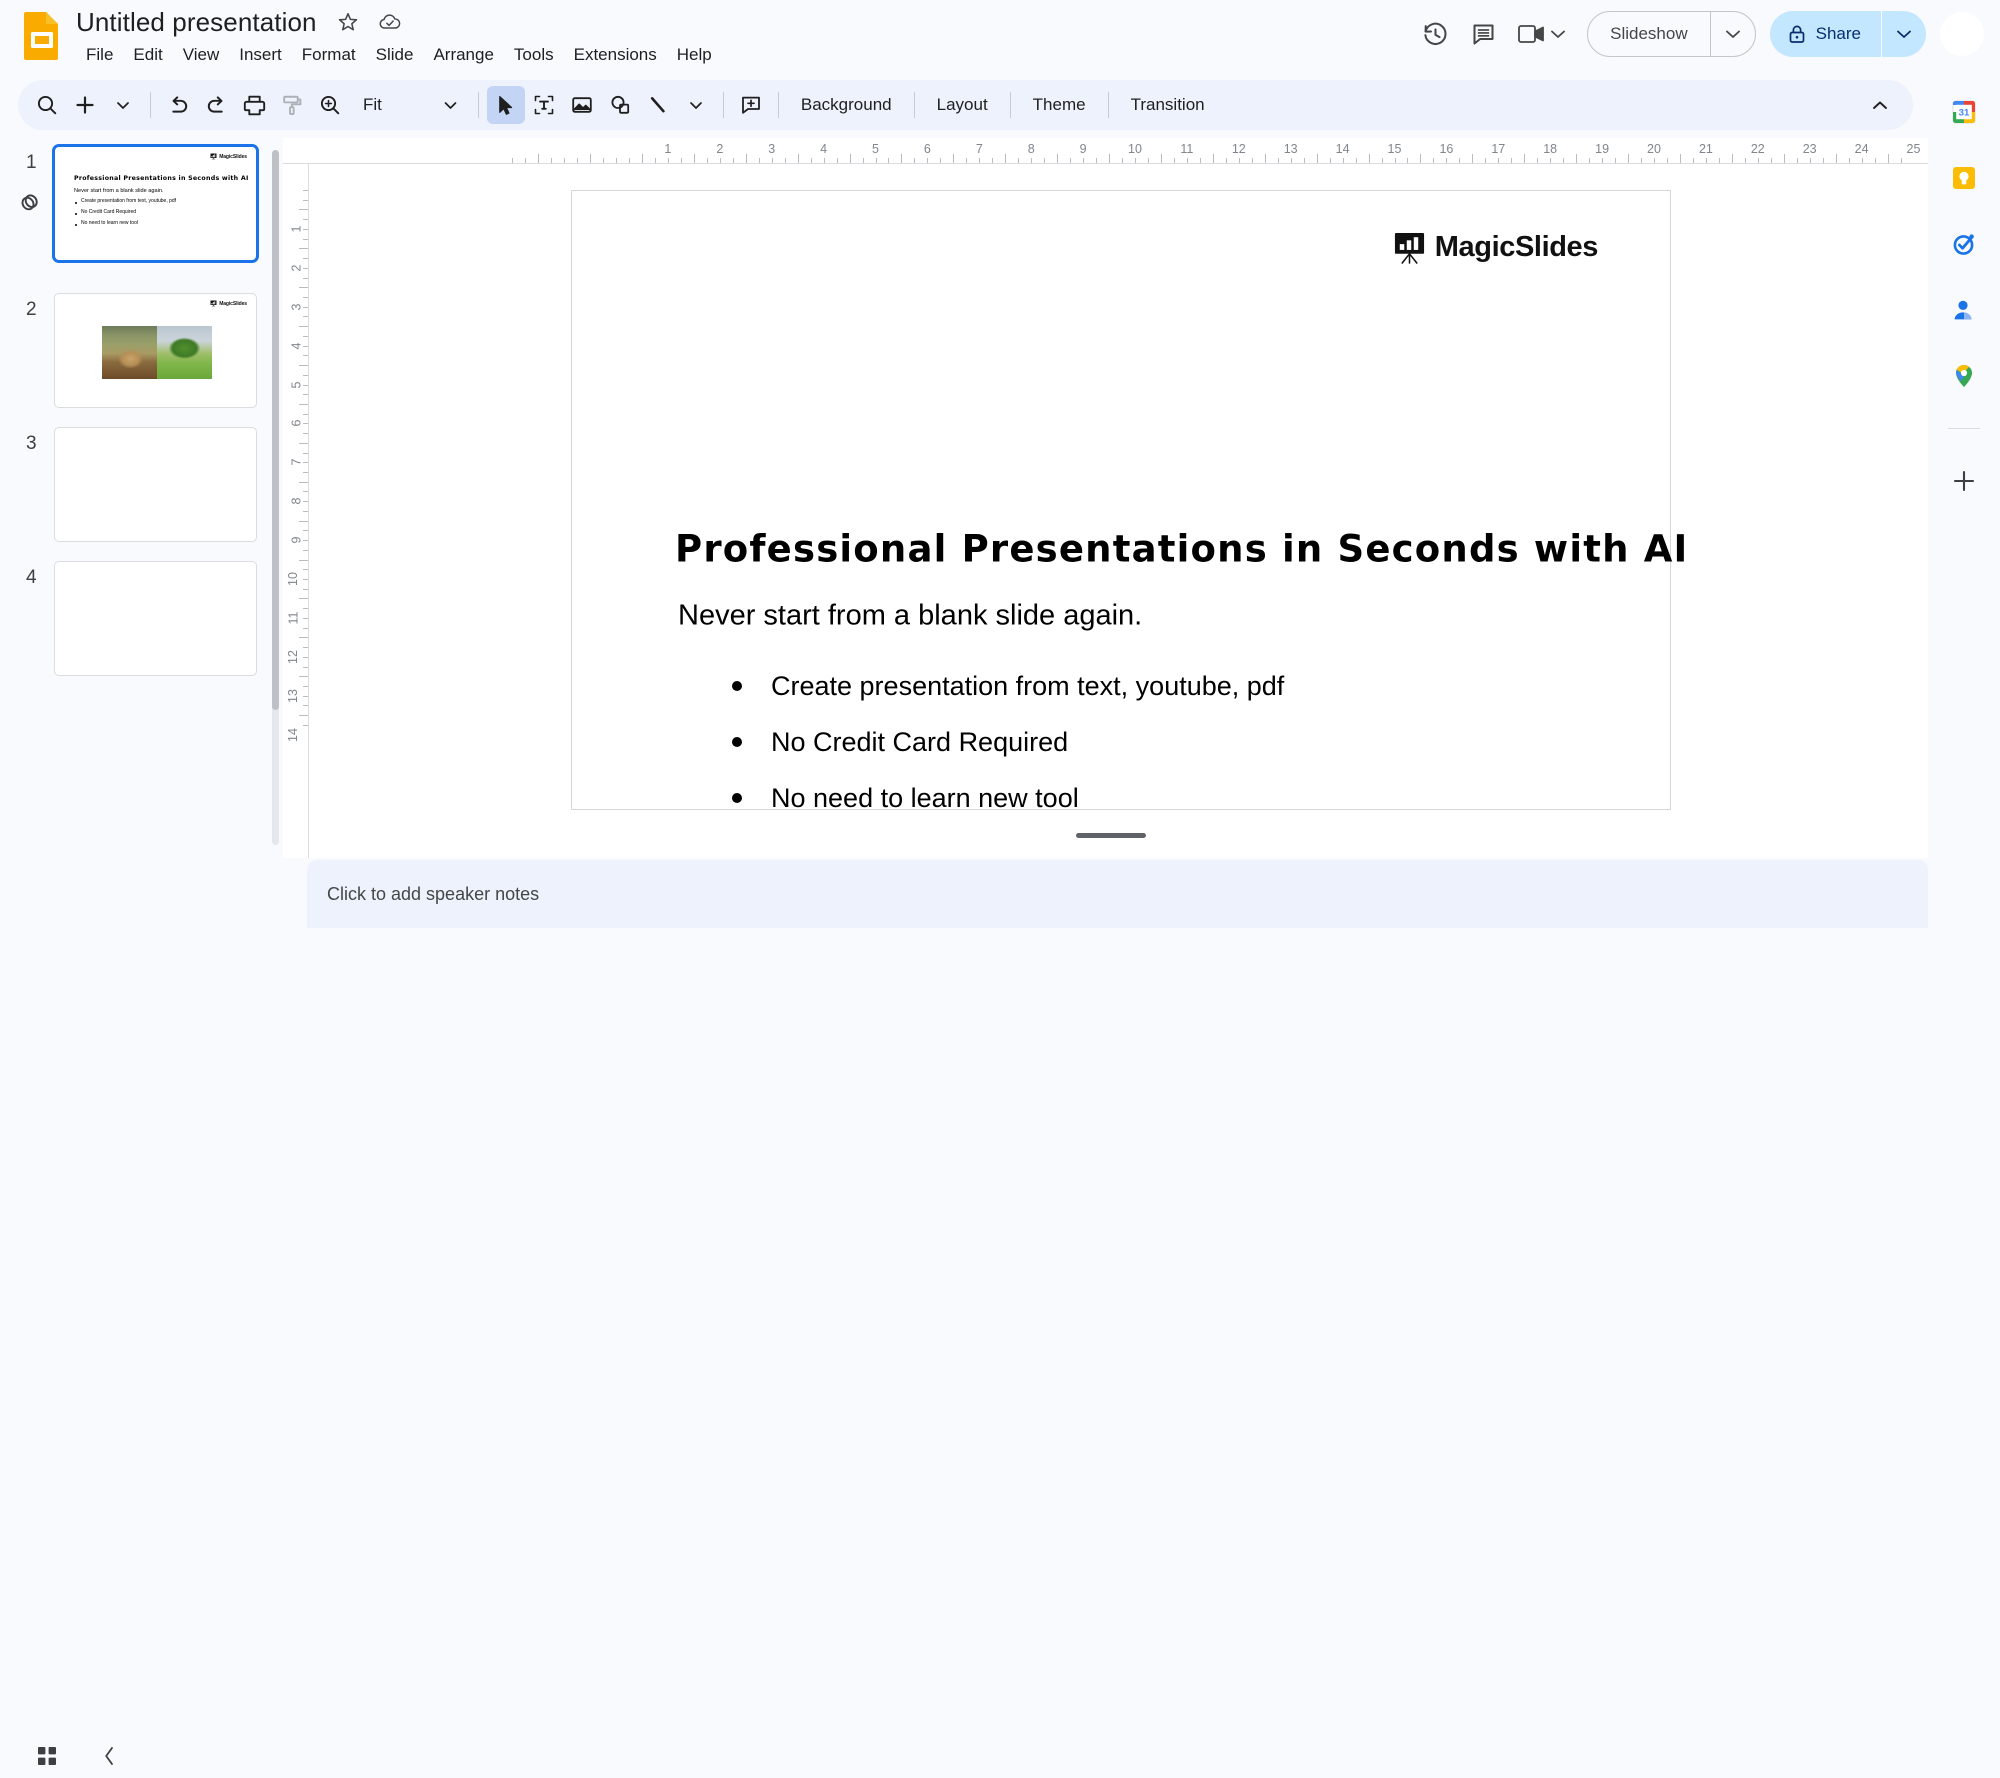 This screenshot has width=2000, height=1778. Describe the element at coordinates (544, 105) in the screenshot. I see `text-box-icon` at that location.